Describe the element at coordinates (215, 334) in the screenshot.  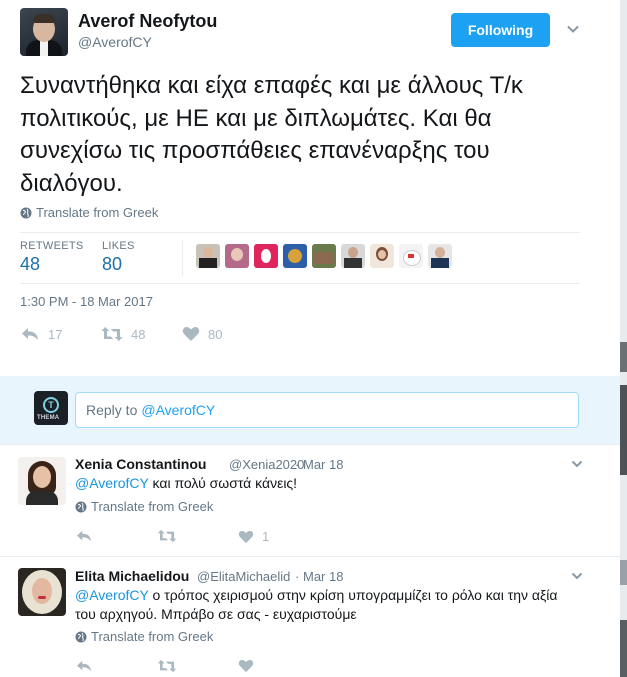
I see `like-count: 80` at that location.